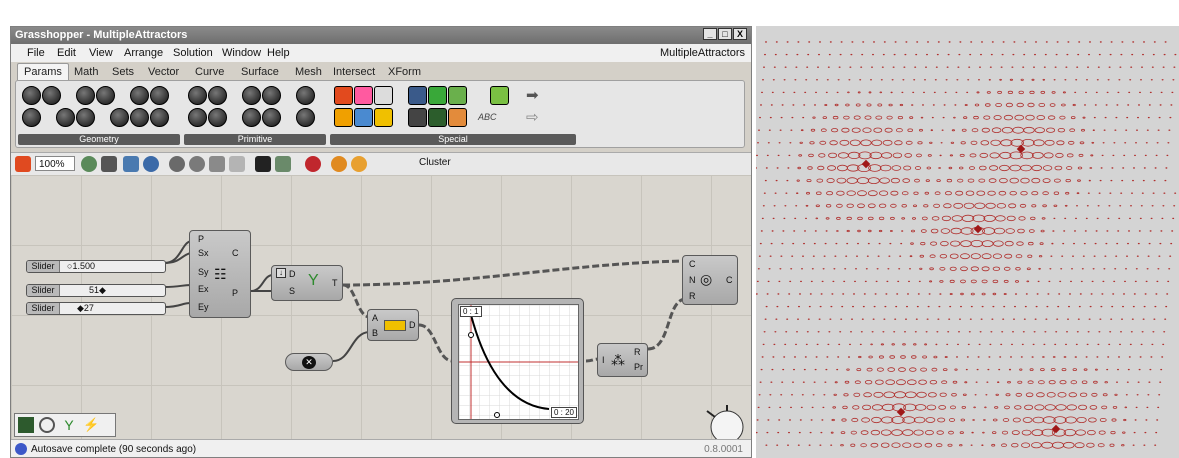 The width and height of the screenshot is (1179, 458). What do you see at coordinates (437, 95) in the screenshot?
I see `scribble-icon` at bounding box center [437, 95].